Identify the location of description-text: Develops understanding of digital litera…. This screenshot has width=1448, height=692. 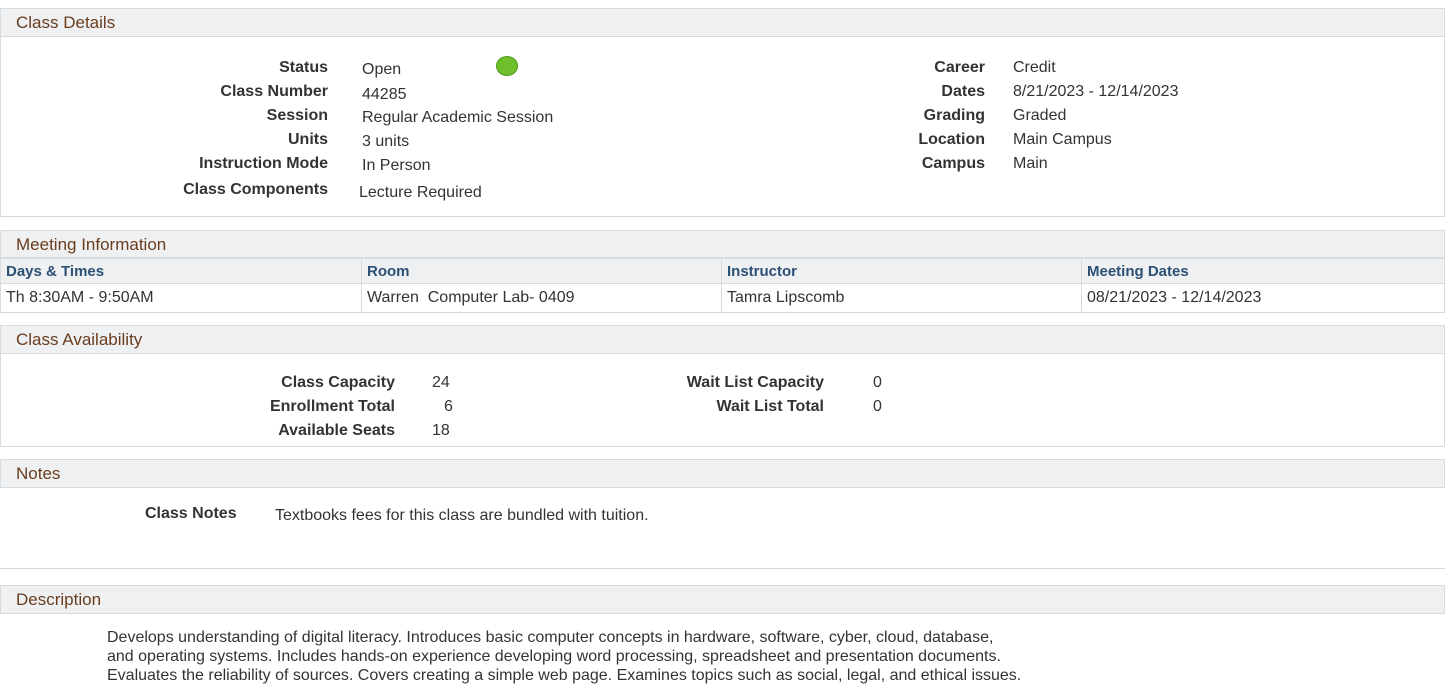
(752, 656).